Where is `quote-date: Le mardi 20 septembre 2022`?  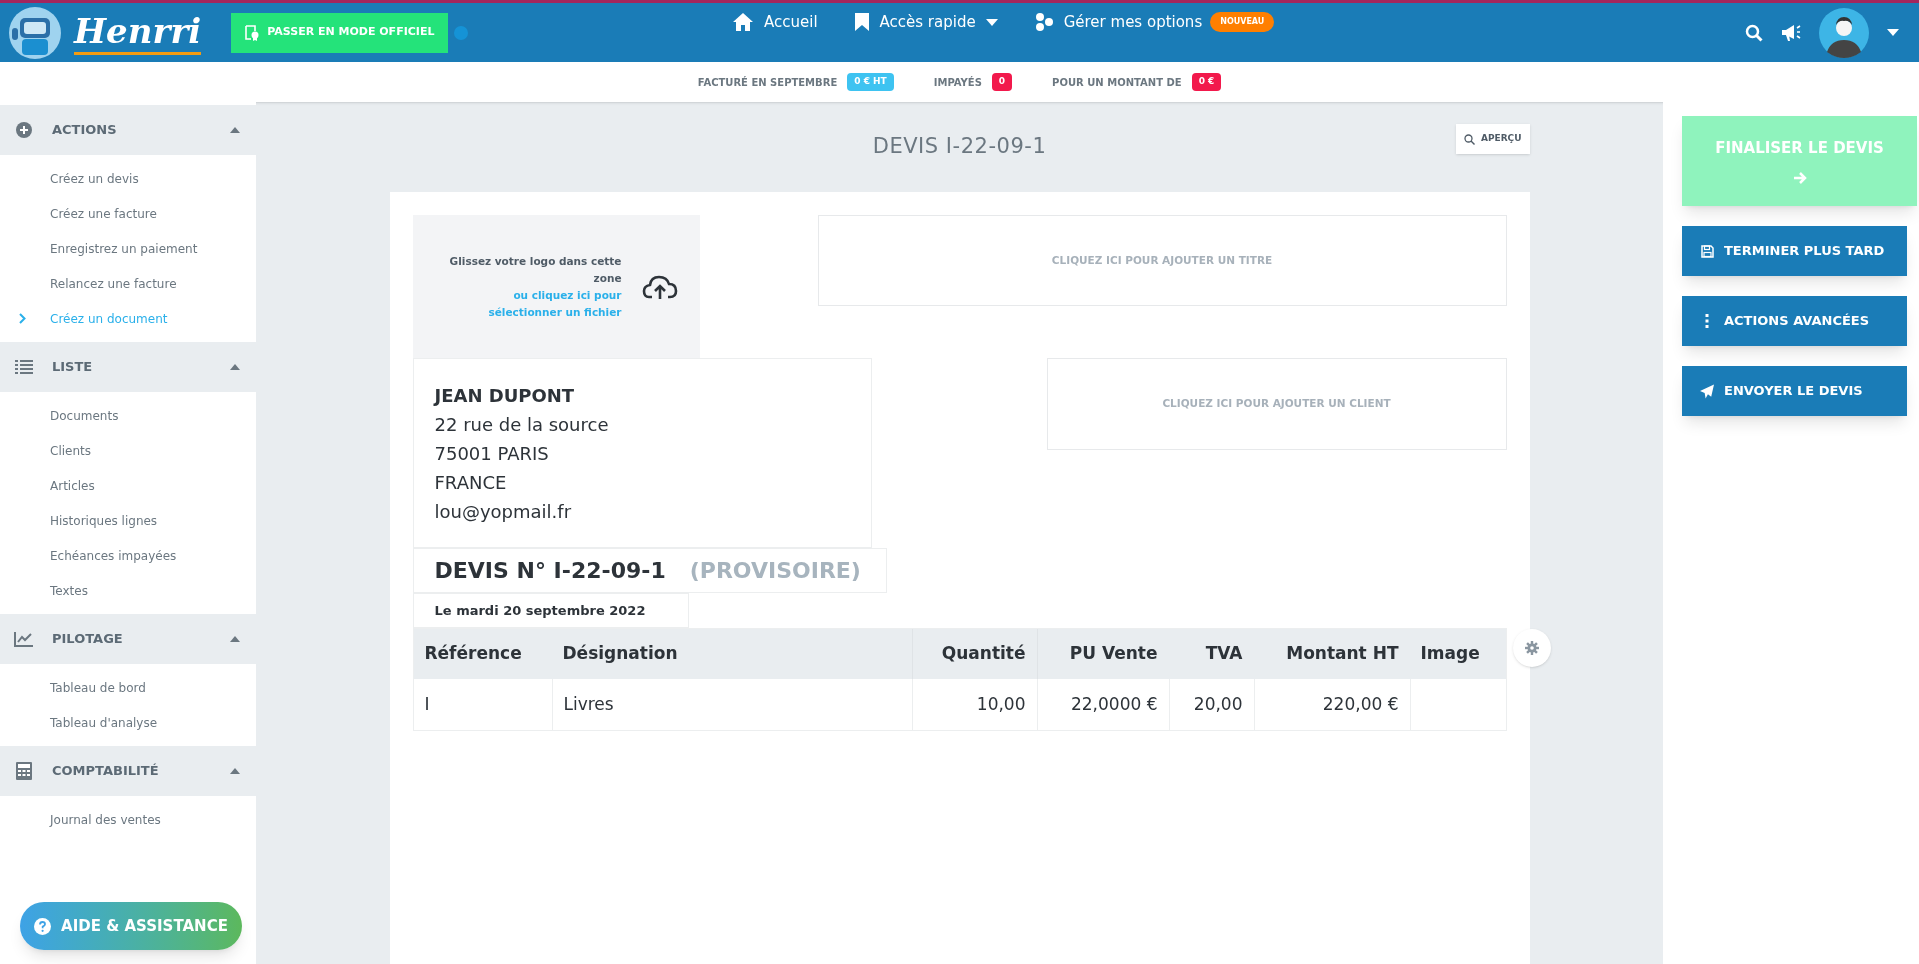
quote-date: Le mardi 20 septembre 2022 is located at coordinates (550, 610).